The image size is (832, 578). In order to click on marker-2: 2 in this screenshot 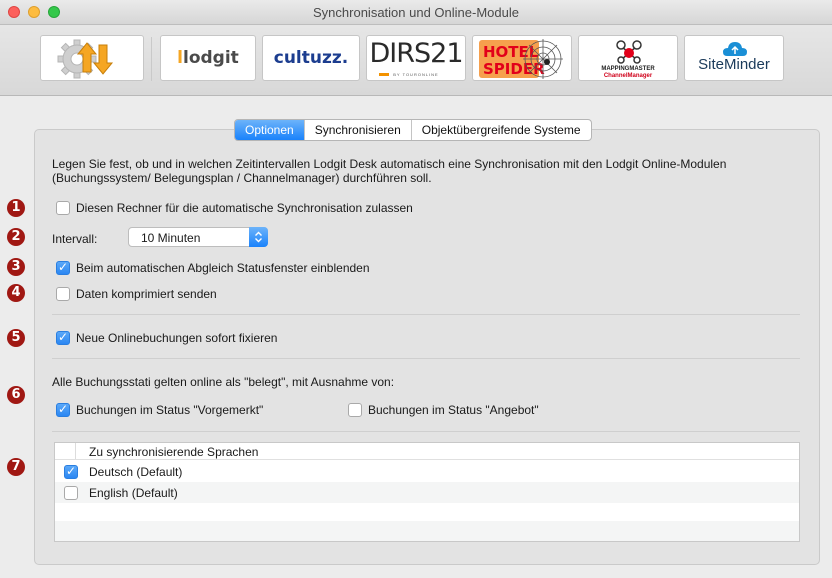, I will do `click(16, 237)`.